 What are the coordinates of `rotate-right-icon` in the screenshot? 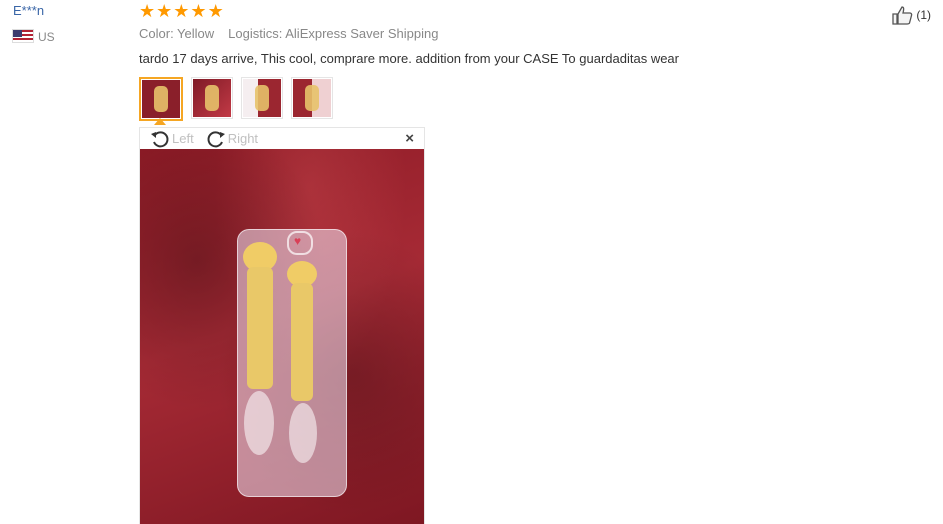 It's located at (216, 138).